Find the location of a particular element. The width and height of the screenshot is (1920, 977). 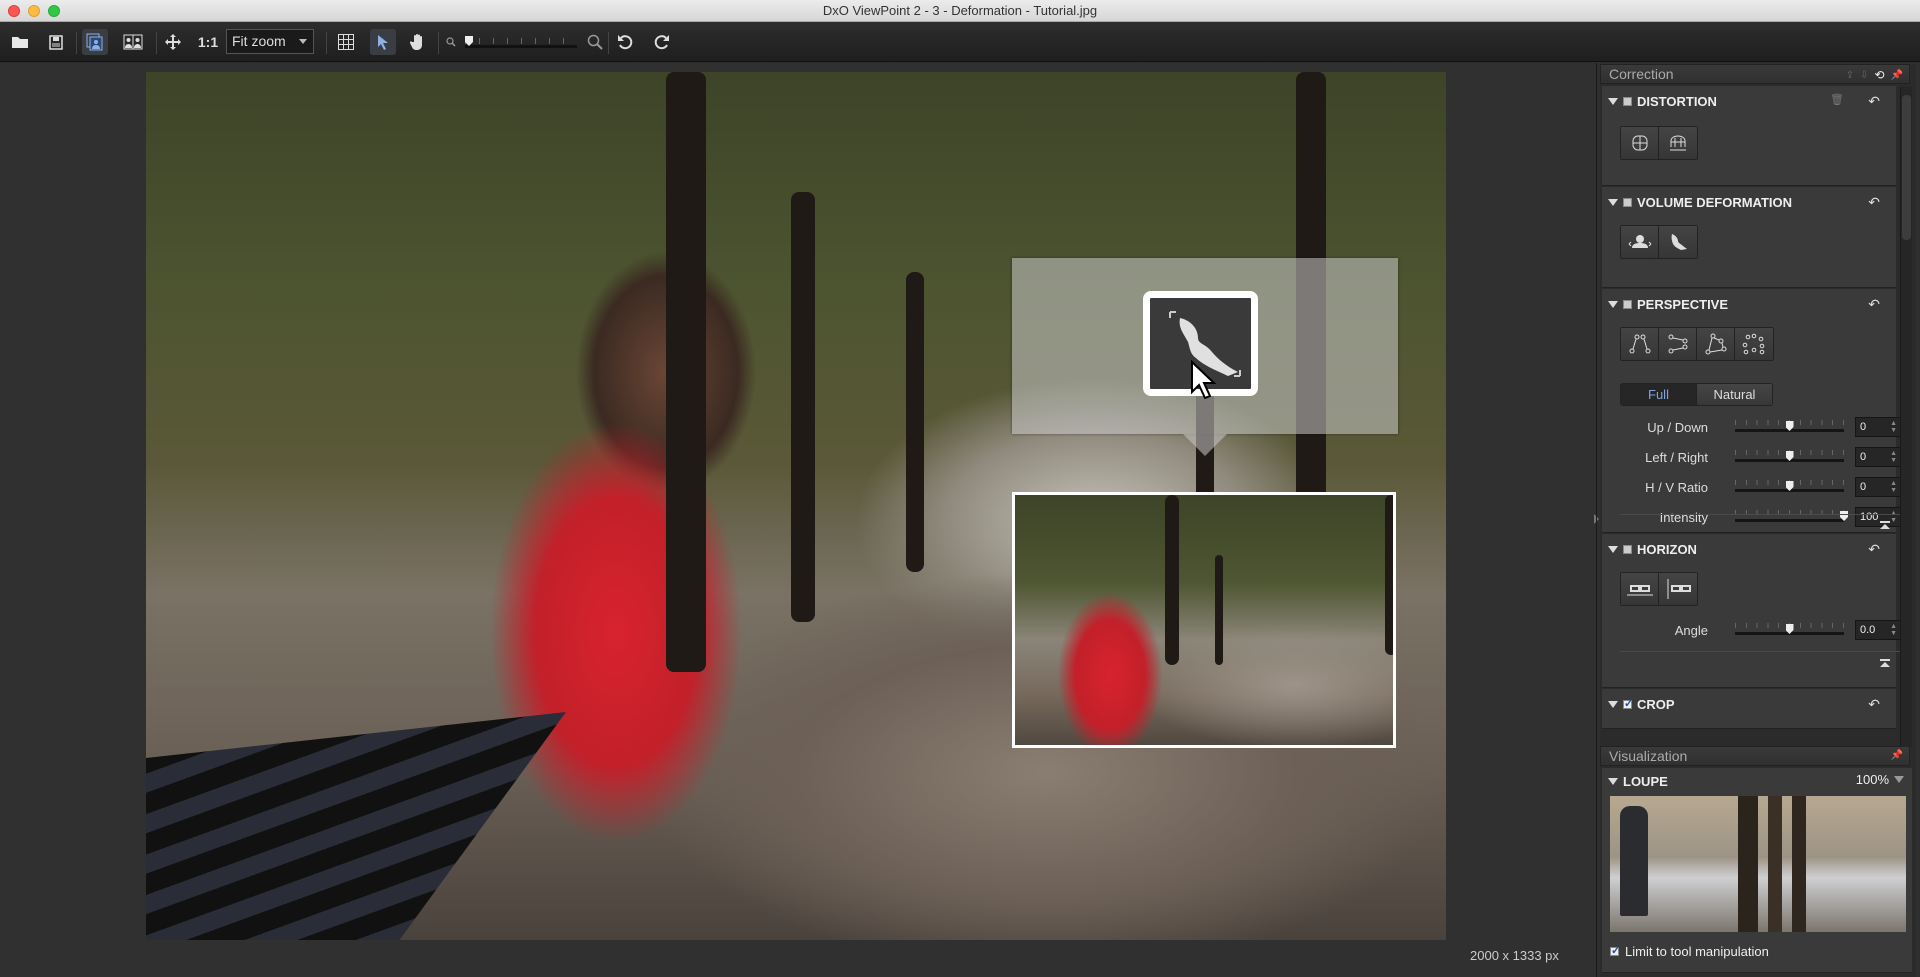

single-view-button is located at coordinates (95, 42).